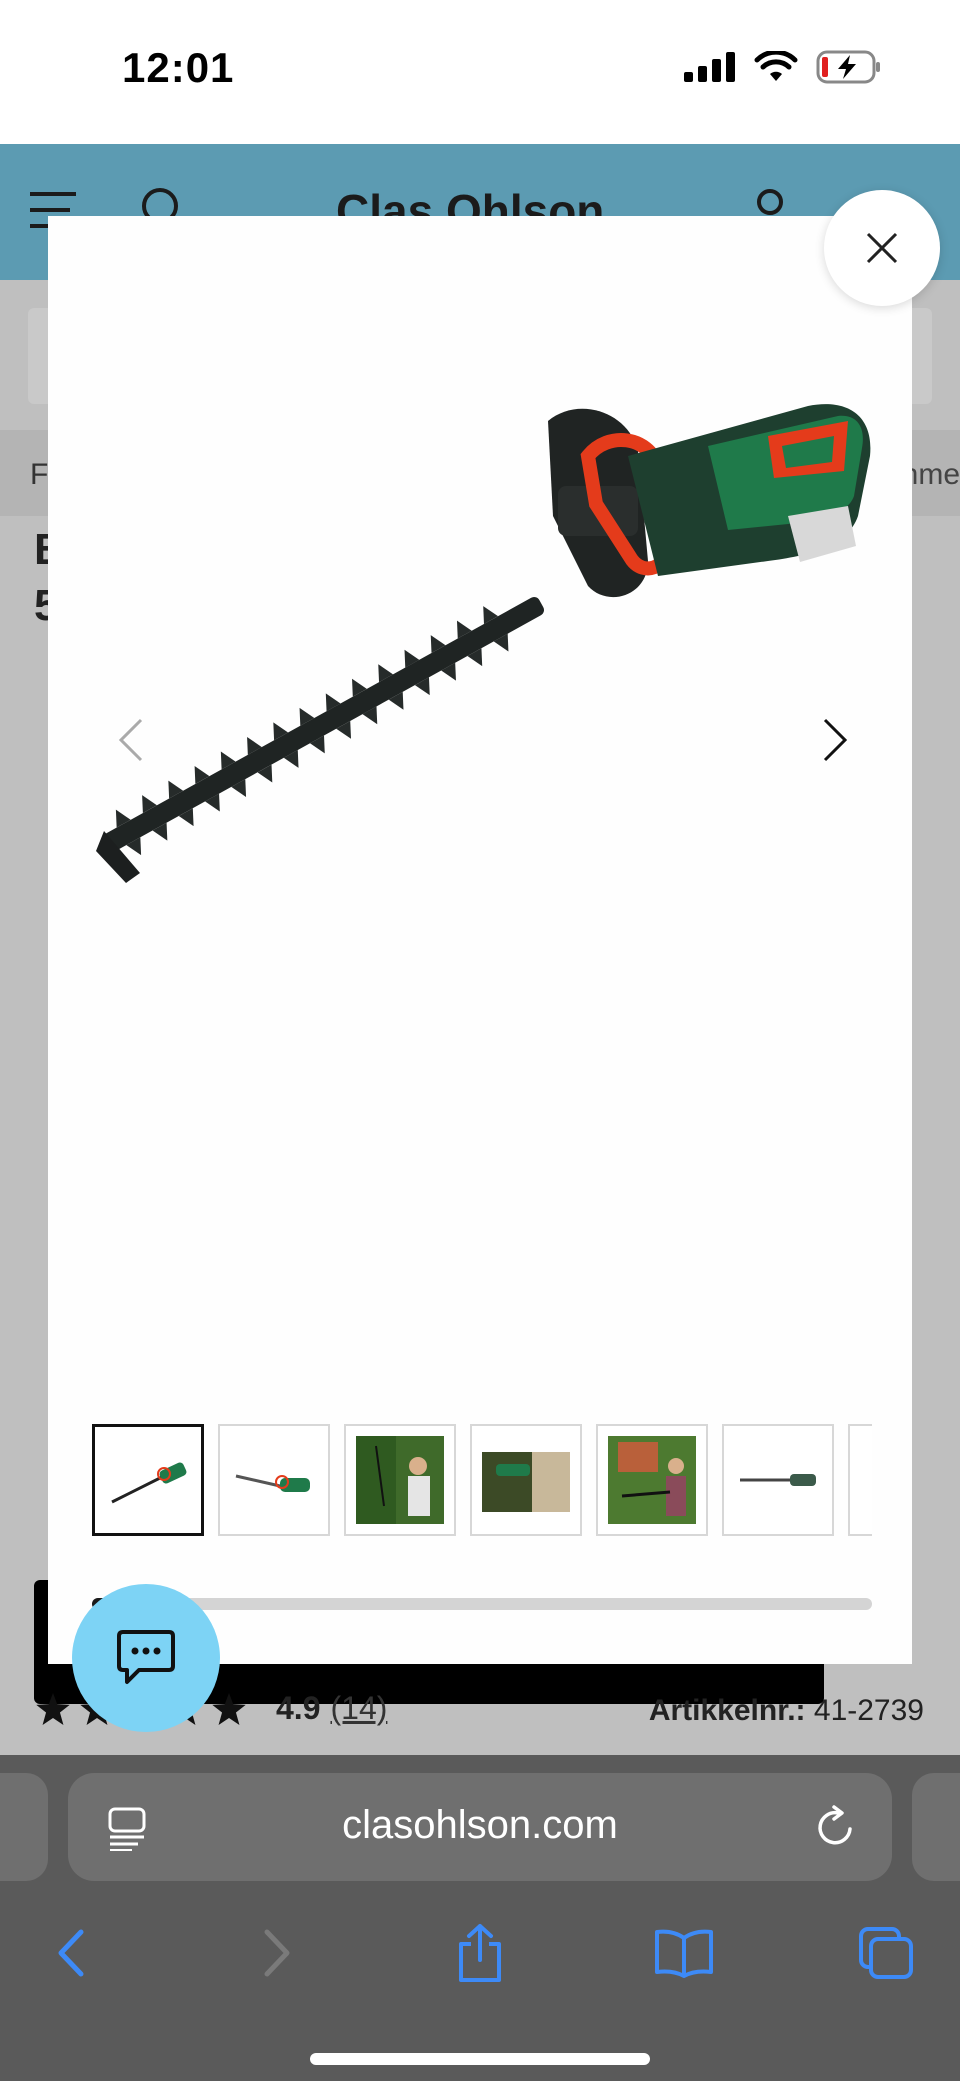 The image size is (960, 2081). I want to click on book-icon, so click(684, 1953).